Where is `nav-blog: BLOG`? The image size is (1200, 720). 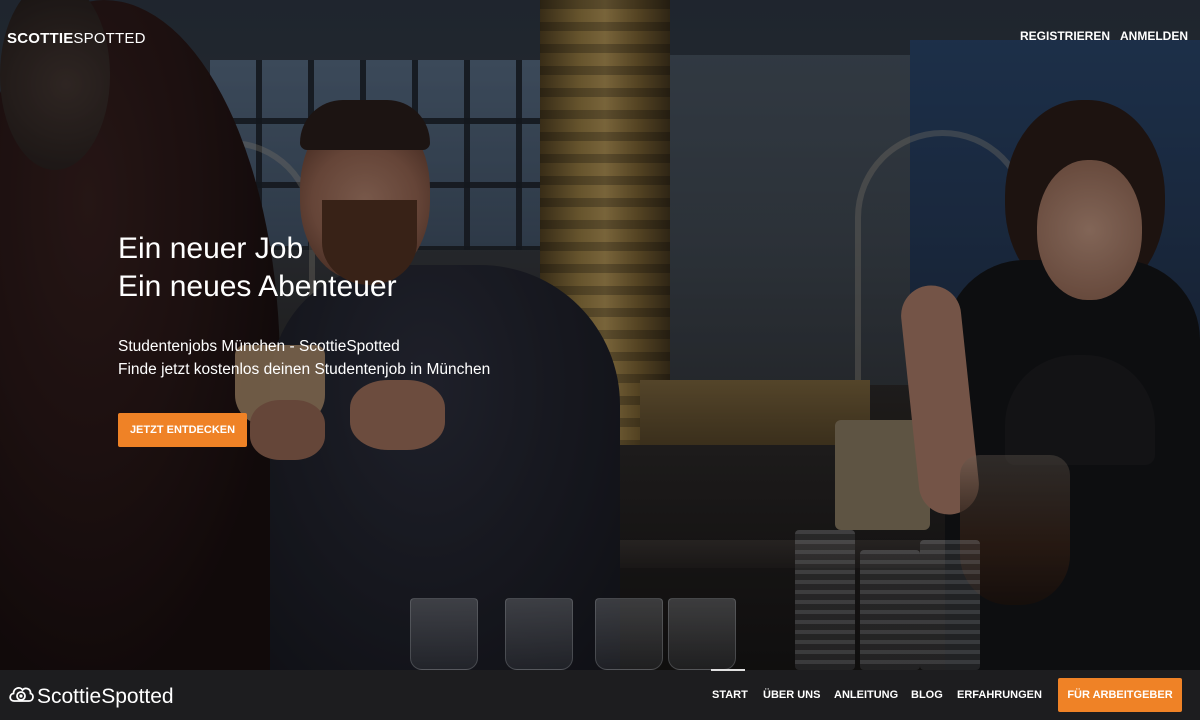 nav-blog: BLOG is located at coordinates (927, 695).